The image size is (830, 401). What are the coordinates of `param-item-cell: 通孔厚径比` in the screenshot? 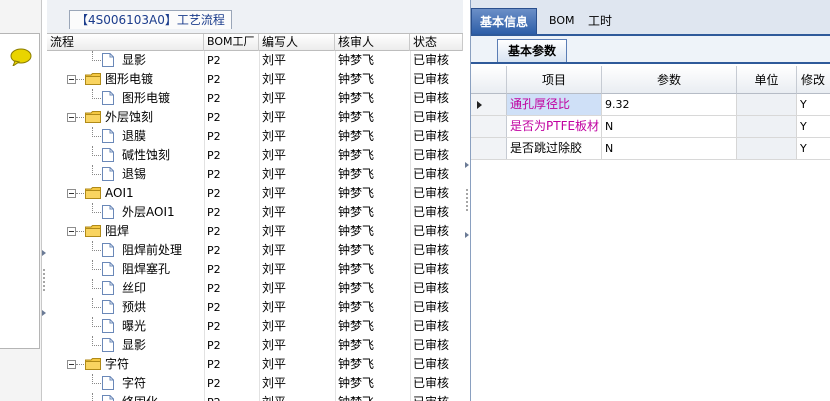 It's located at (554, 104).